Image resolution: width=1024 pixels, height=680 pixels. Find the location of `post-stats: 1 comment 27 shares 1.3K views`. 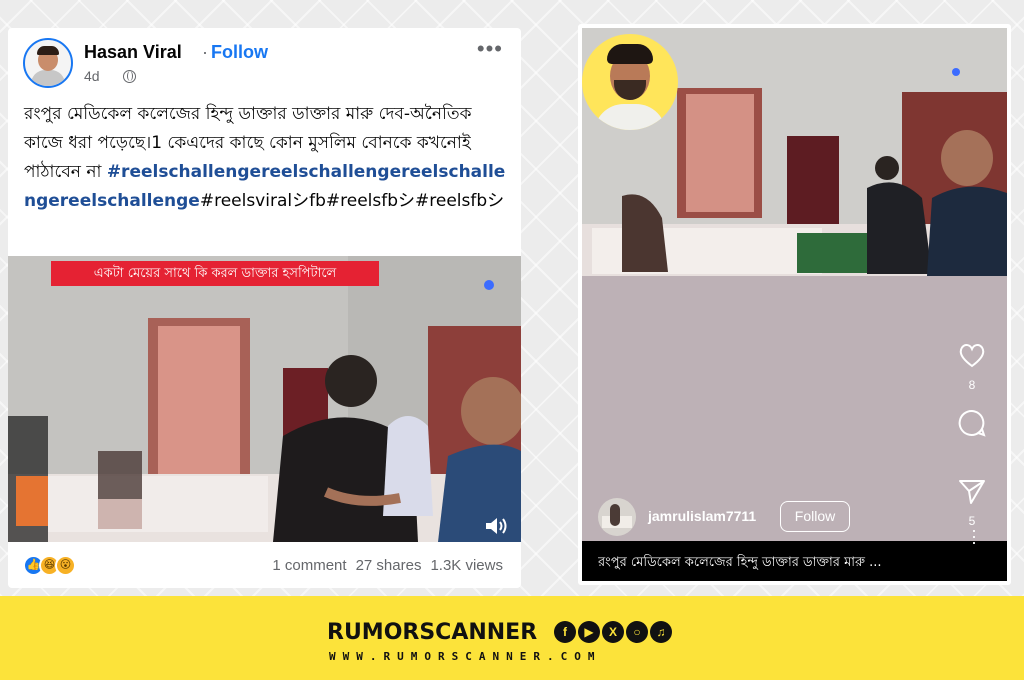

post-stats: 1 comment 27 shares 1.3K views is located at coordinates (387, 565).